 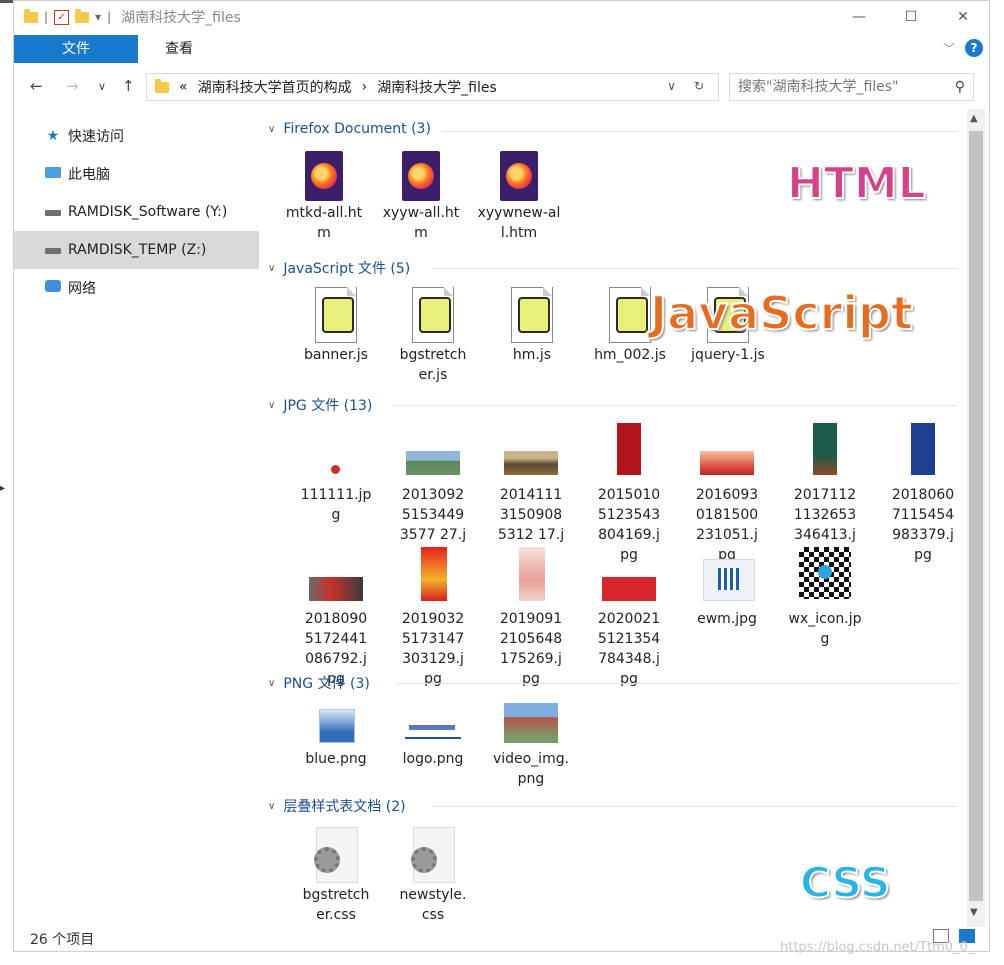 What do you see at coordinates (349, 129) in the screenshot?
I see `group-header-firefox: ∨ Firefox Document (3)` at bounding box center [349, 129].